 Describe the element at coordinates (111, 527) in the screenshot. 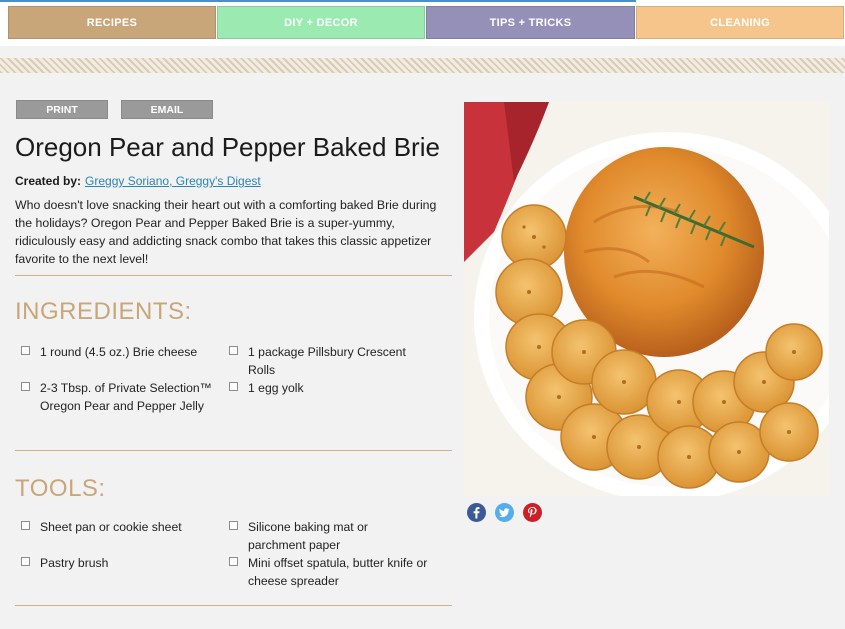

I see `tool-item: Sheet pan or cookie sheet` at that location.